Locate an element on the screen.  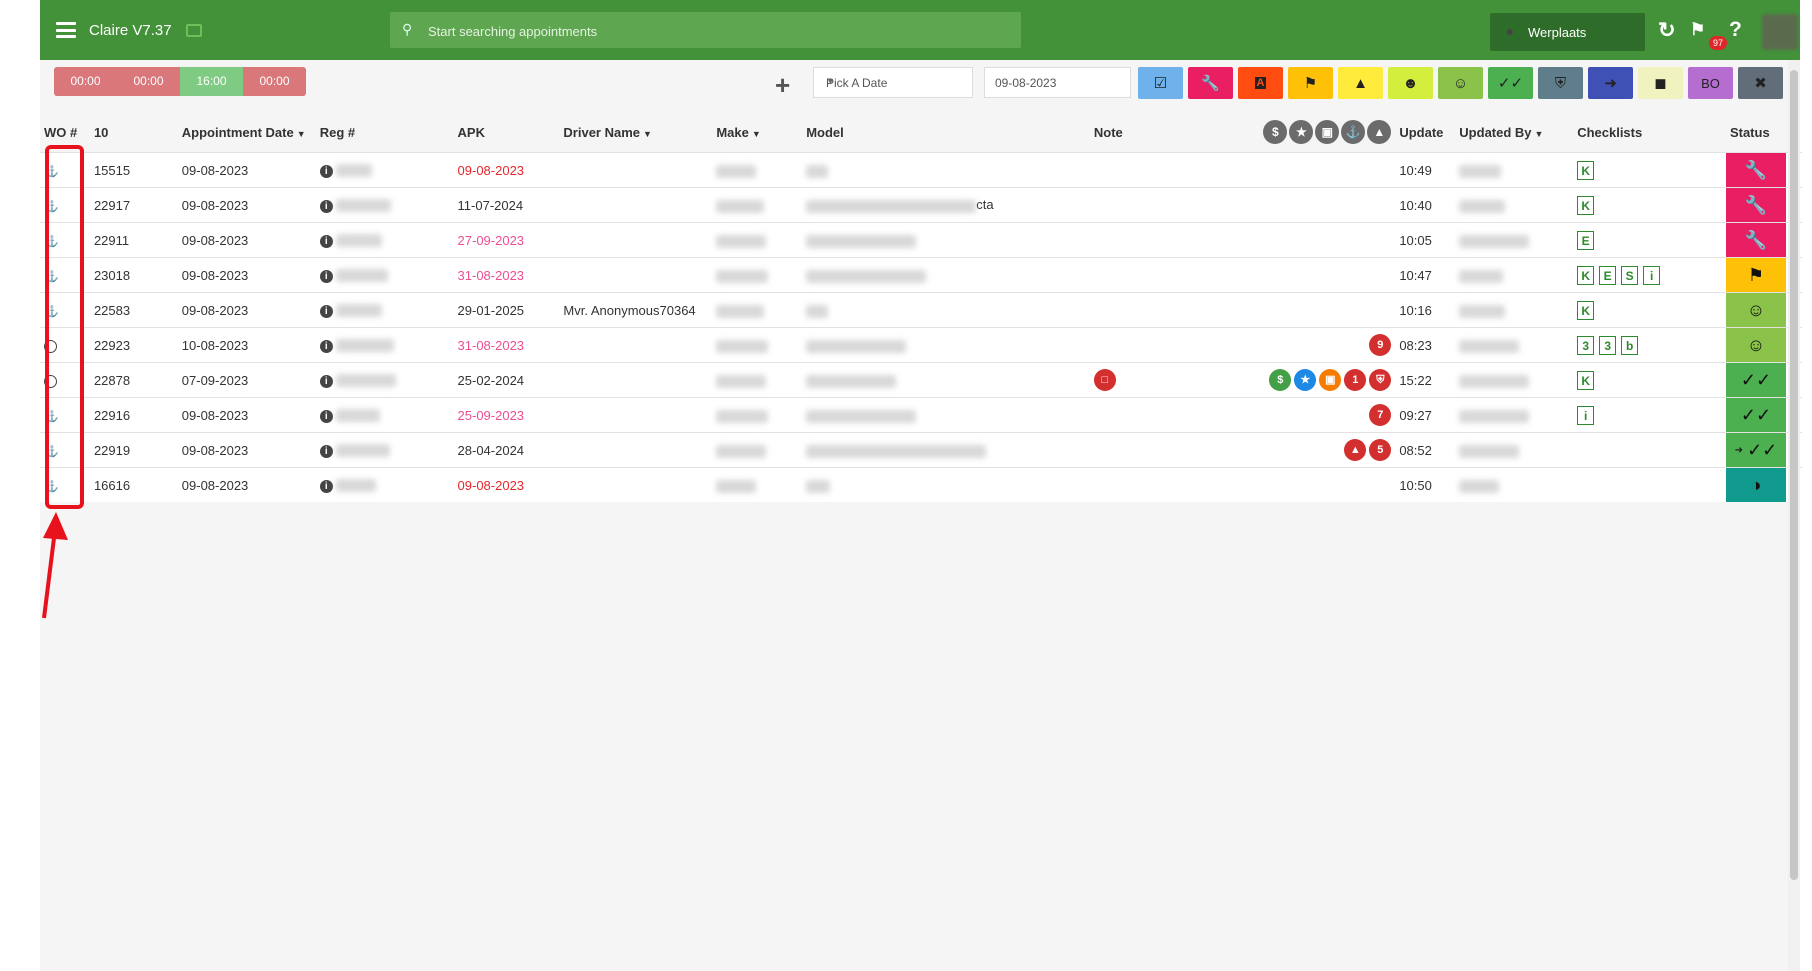
timer-1: 00:00 is located at coordinates (85, 81).